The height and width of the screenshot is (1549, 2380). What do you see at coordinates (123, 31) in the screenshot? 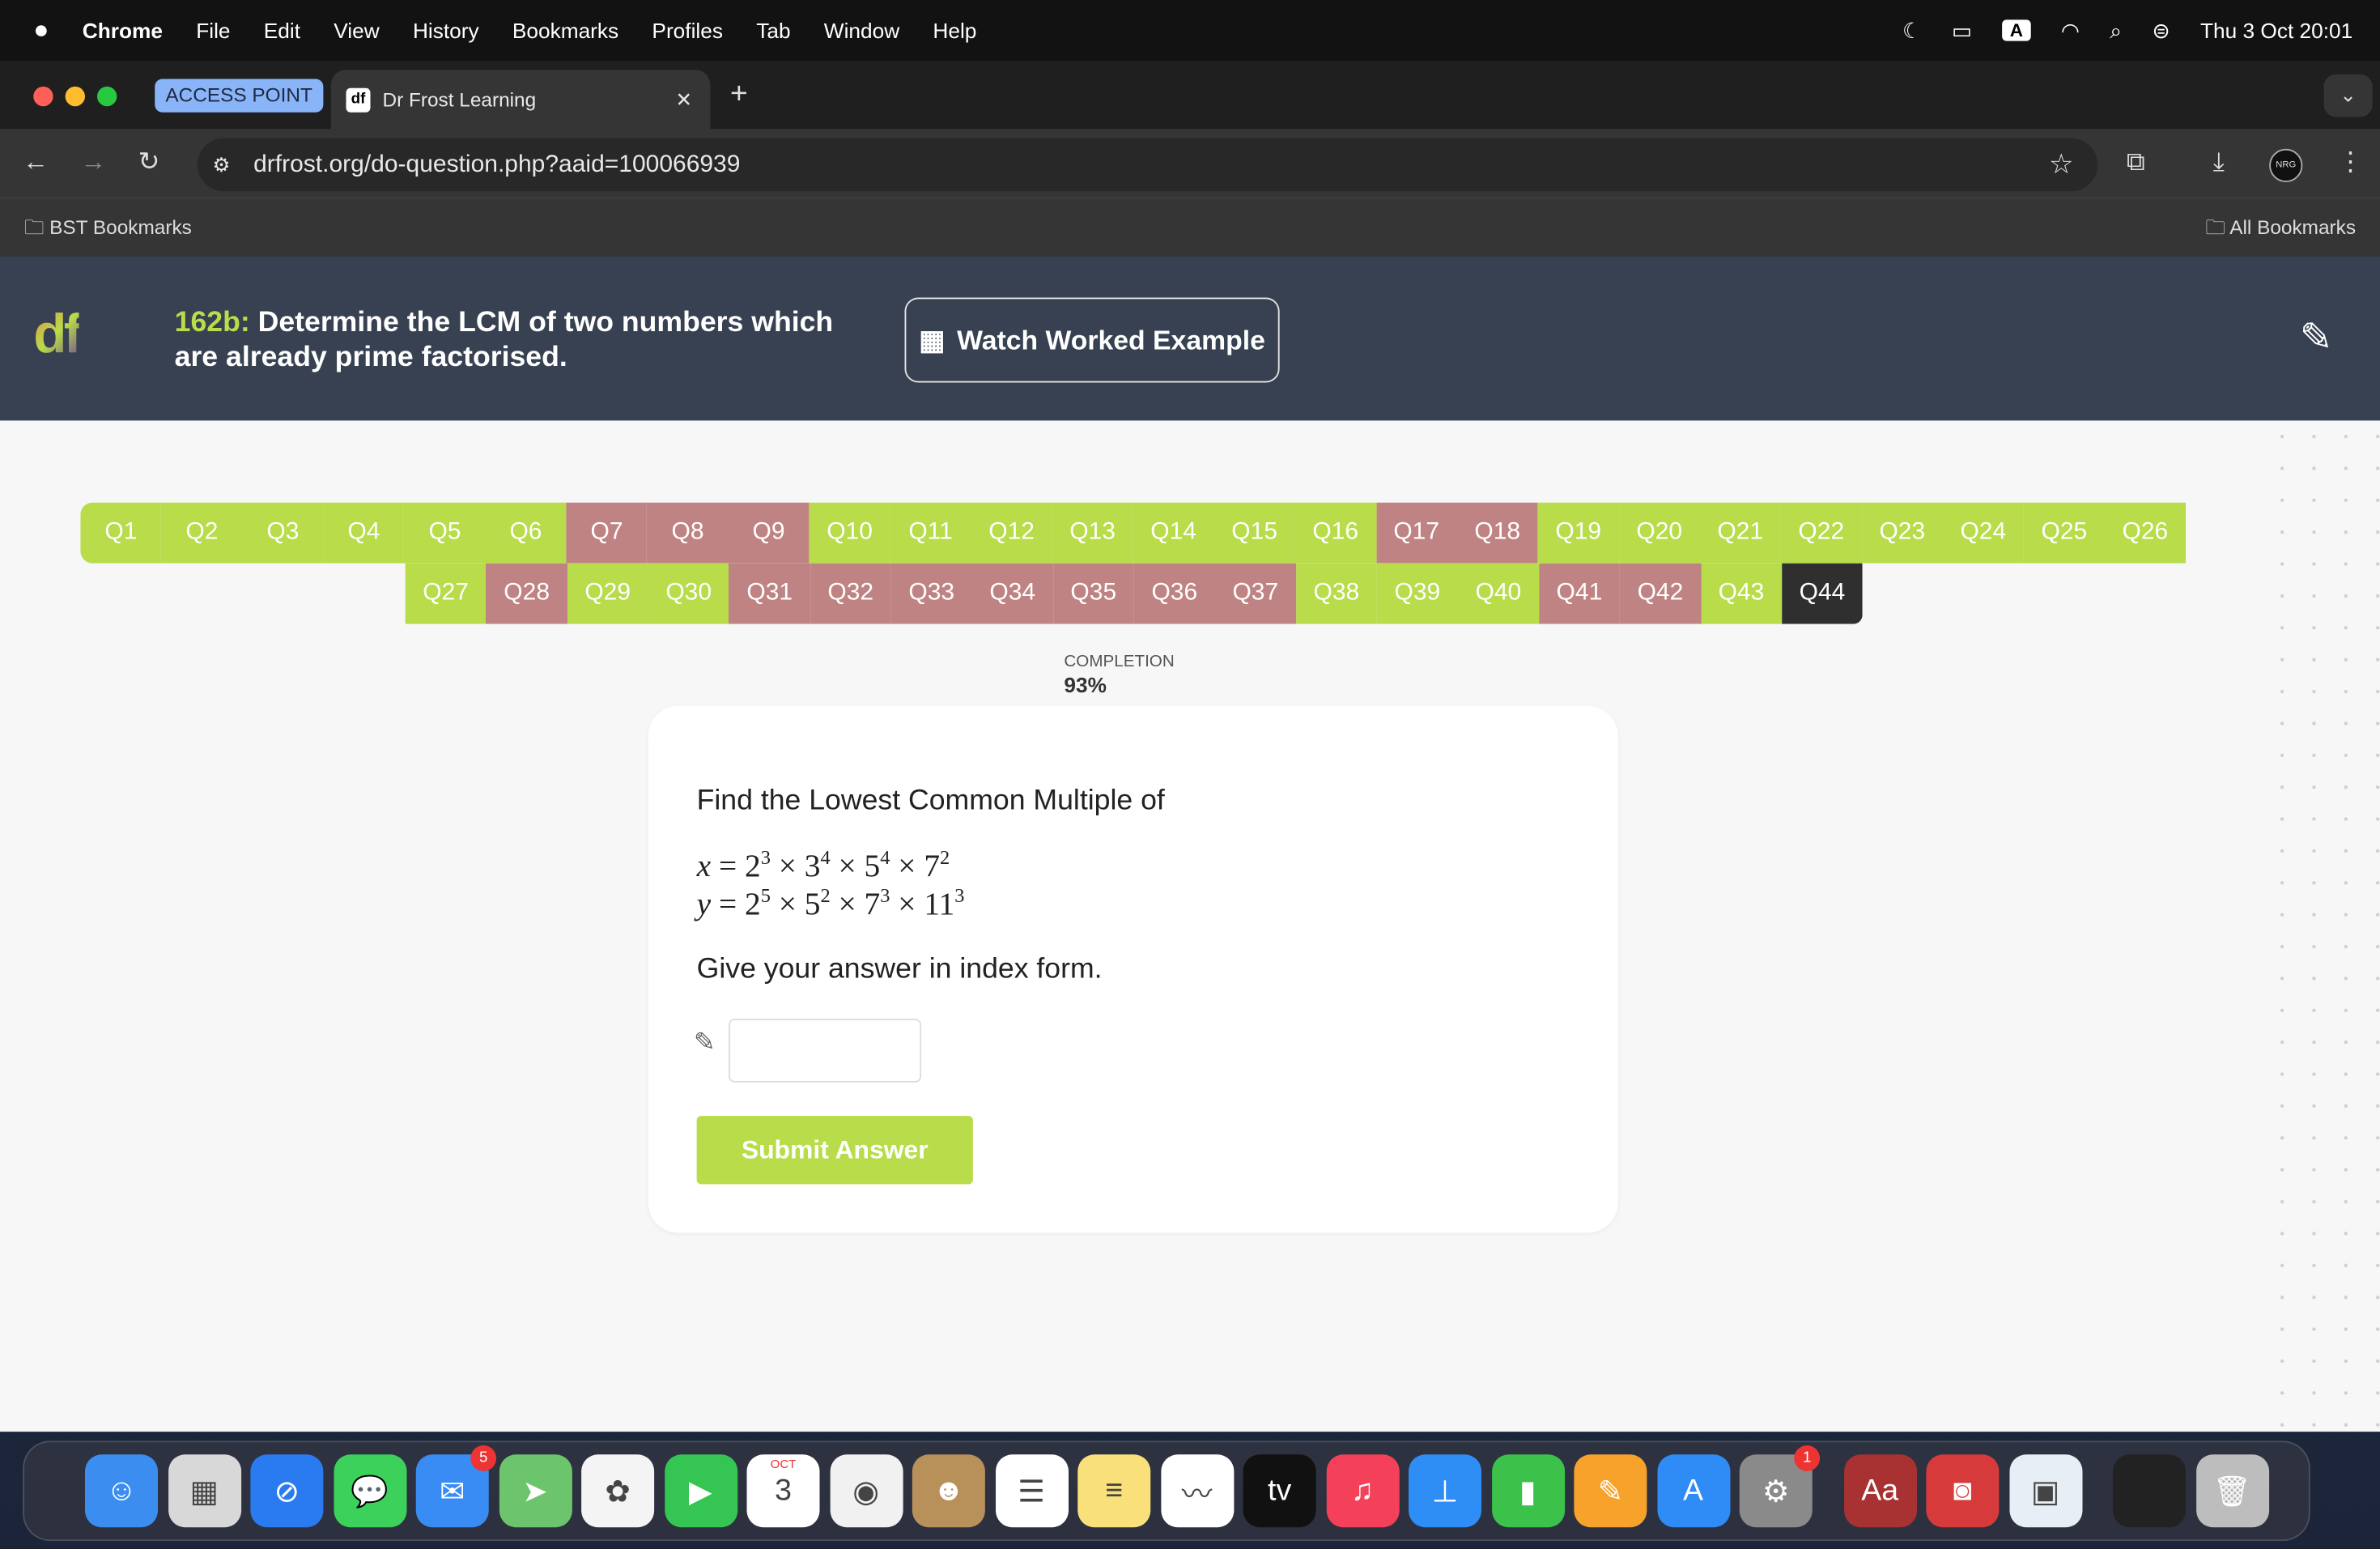
I see `menu-app: Chrome` at bounding box center [123, 31].